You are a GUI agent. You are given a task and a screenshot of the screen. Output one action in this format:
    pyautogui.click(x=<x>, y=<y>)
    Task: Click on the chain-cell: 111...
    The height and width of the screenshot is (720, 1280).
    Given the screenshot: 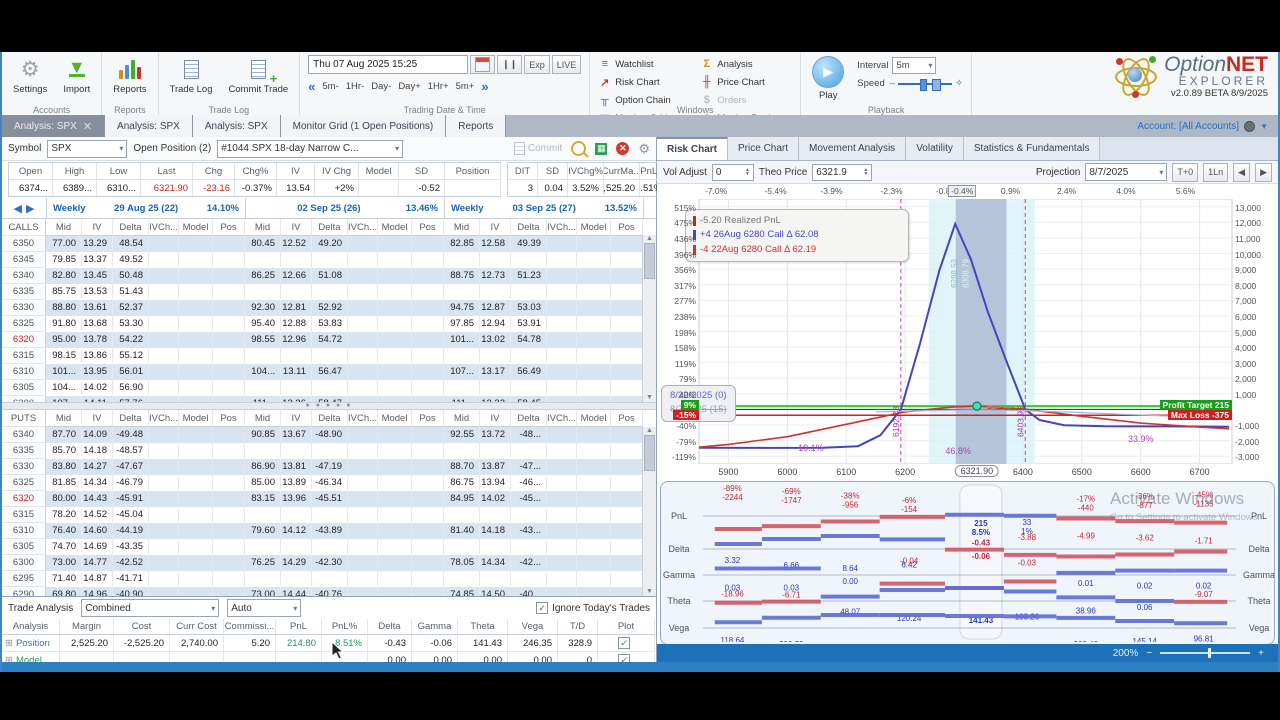 What is the action you would take?
    pyautogui.click(x=462, y=399)
    